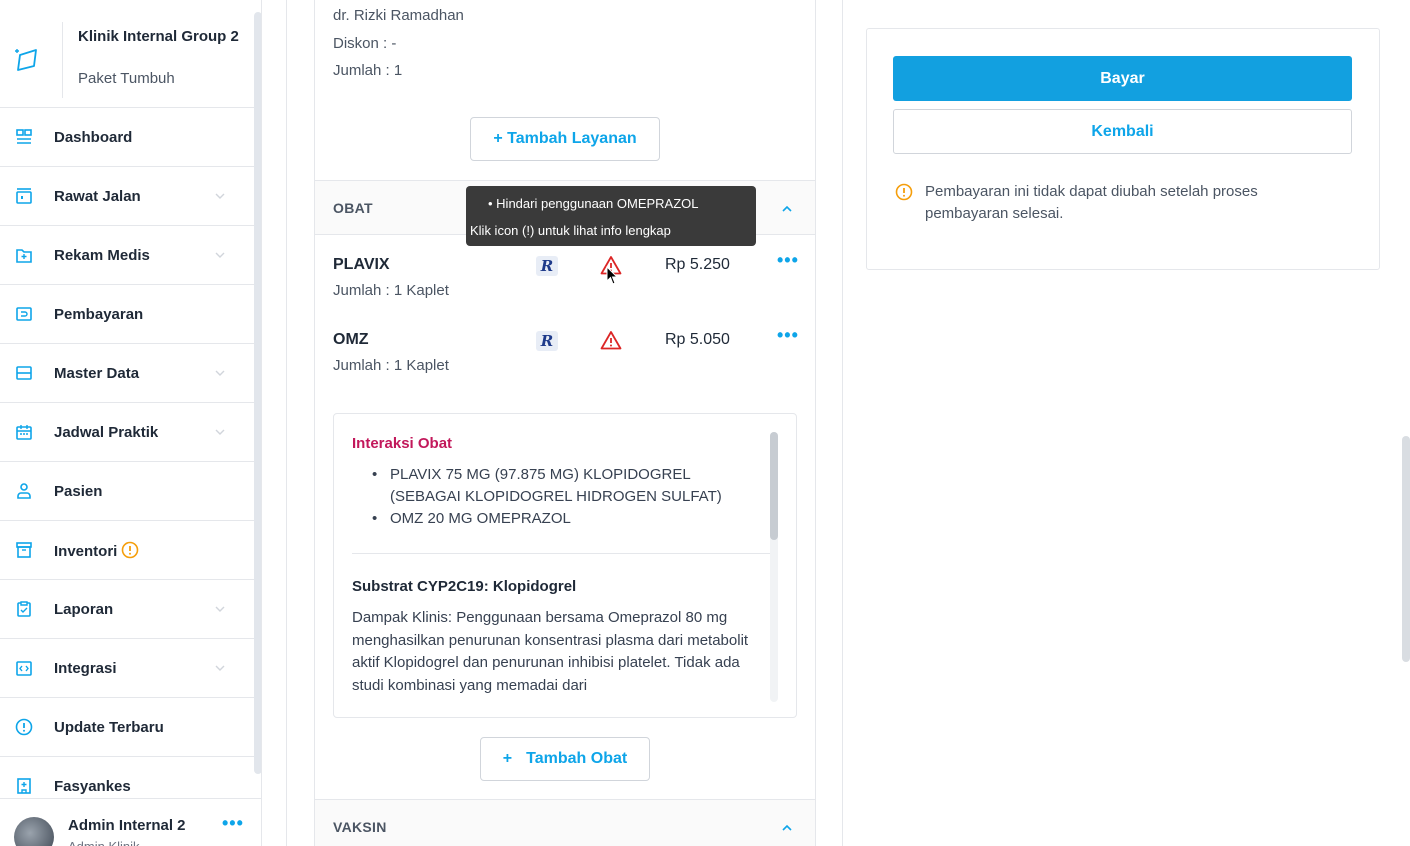 The image size is (1410, 846). I want to click on clinic-switcher: Klinik Internal Group 2 Paket Tumbuh, so click(127, 60).